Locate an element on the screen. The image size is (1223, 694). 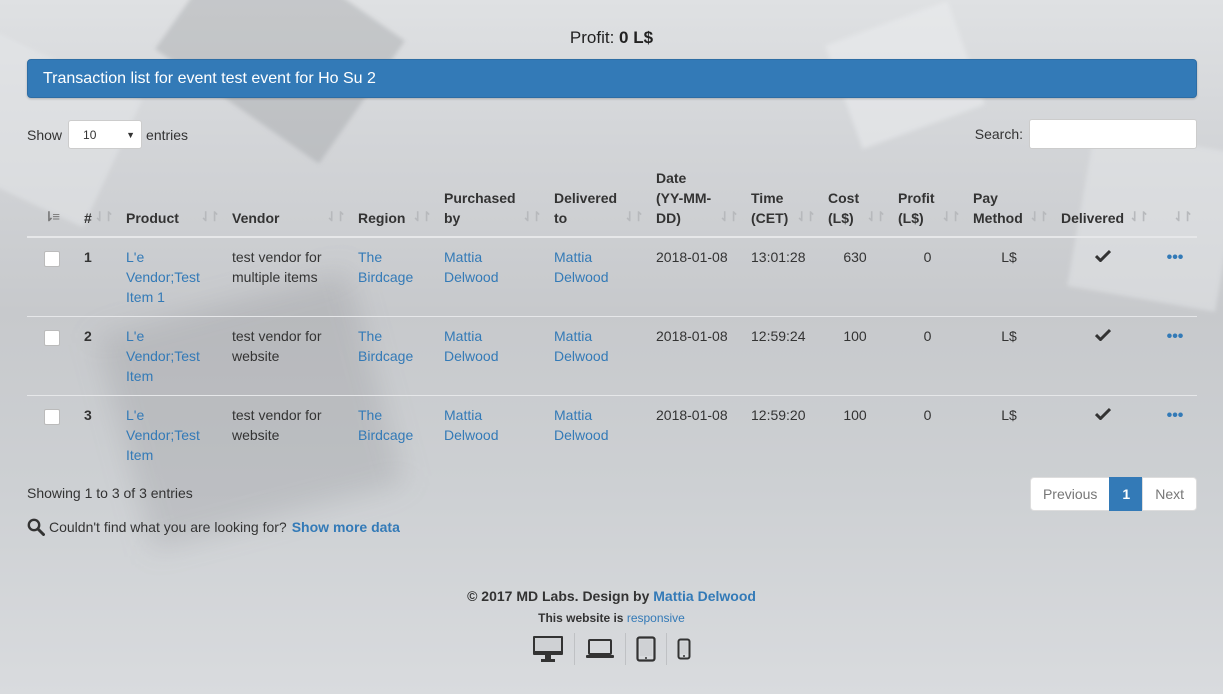
column-header-cost: Cost (L$) ⇃↾ is located at coordinates (855, 199).